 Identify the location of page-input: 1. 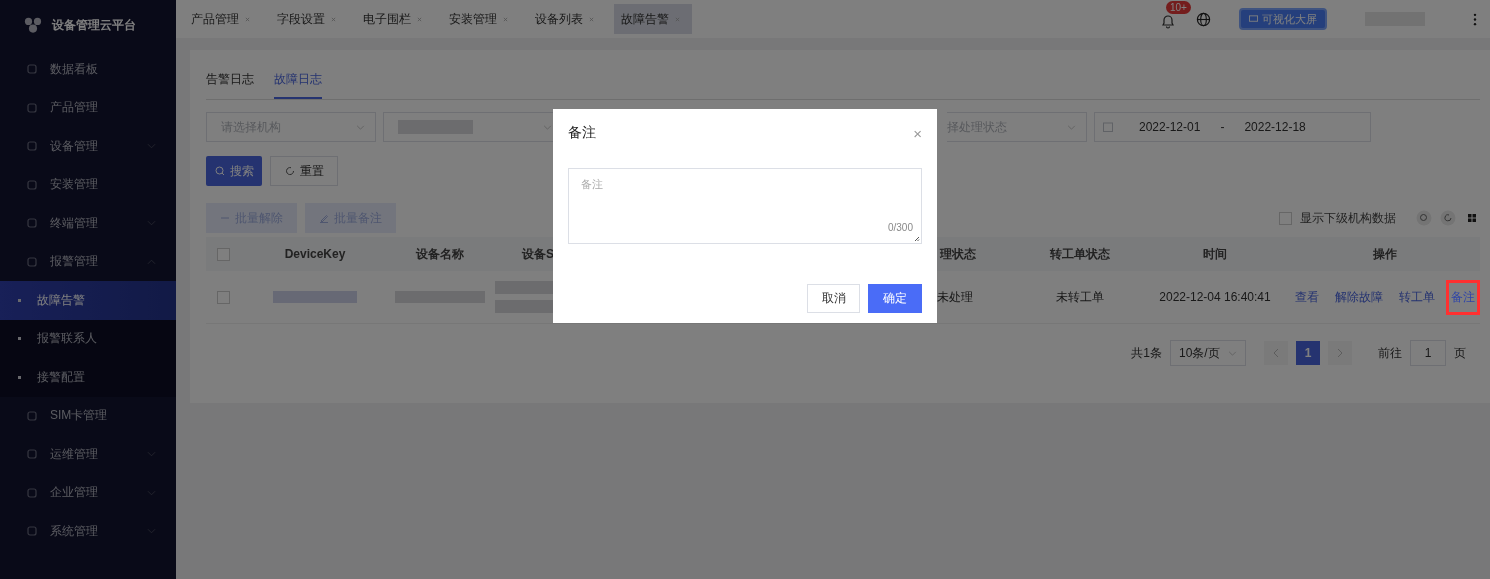
(1428, 353).